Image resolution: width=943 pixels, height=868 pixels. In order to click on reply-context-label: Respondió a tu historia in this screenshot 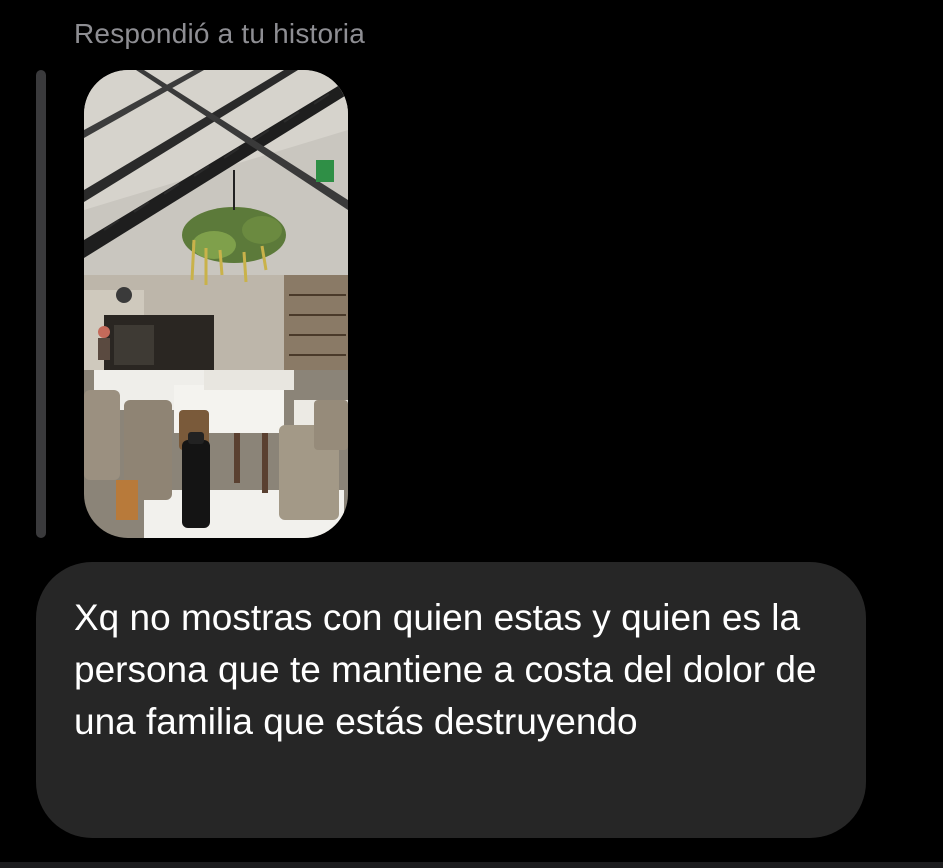, I will do `click(219, 33)`.